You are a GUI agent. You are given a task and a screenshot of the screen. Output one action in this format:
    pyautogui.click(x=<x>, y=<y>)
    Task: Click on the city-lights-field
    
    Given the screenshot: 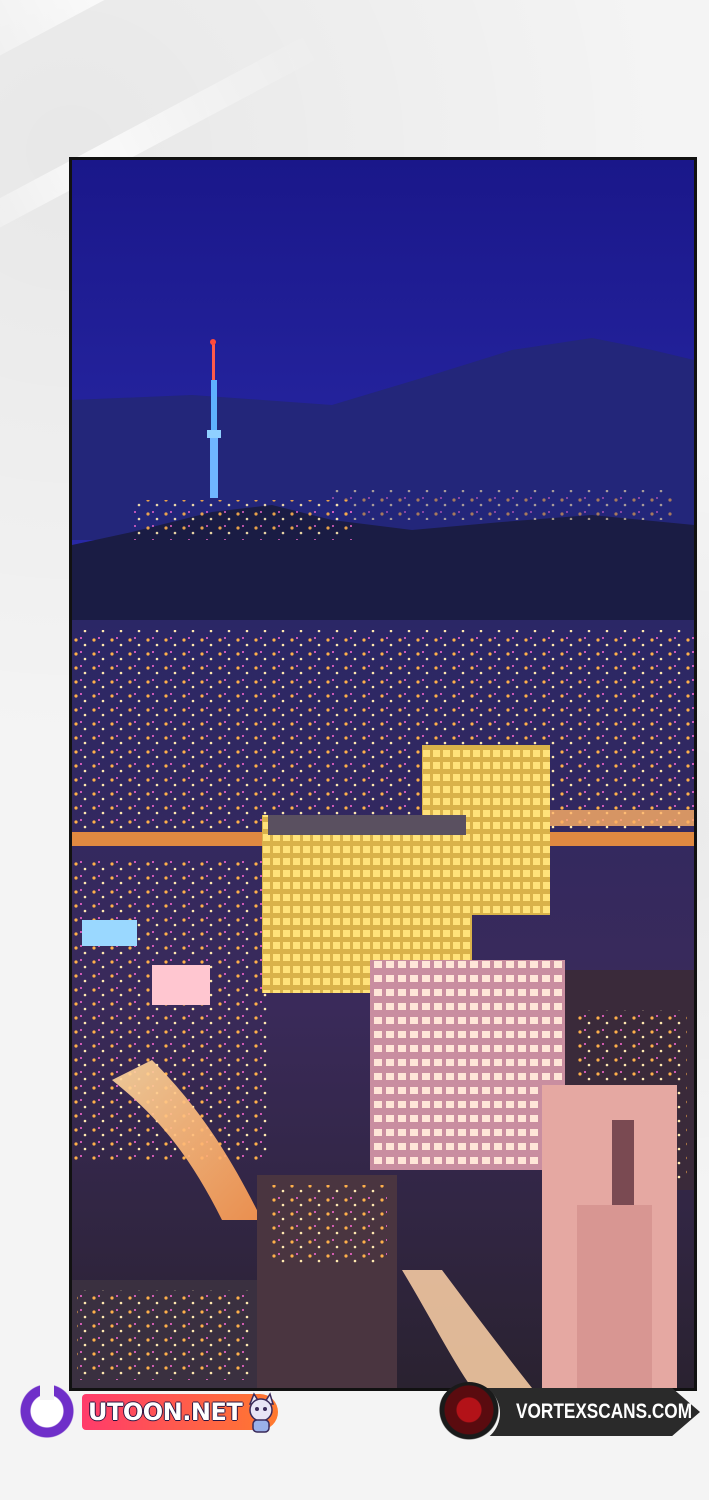 What is the action you would take?
    pyautogui.click(x=383, y=730)
    